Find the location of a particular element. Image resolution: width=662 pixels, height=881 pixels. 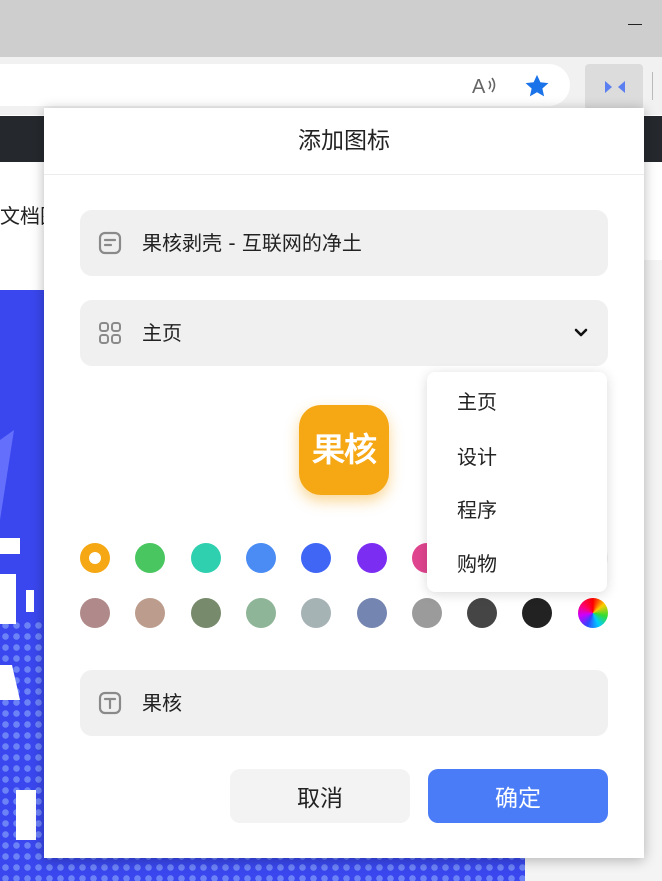

document-icon is located at coordinates (110, 243).